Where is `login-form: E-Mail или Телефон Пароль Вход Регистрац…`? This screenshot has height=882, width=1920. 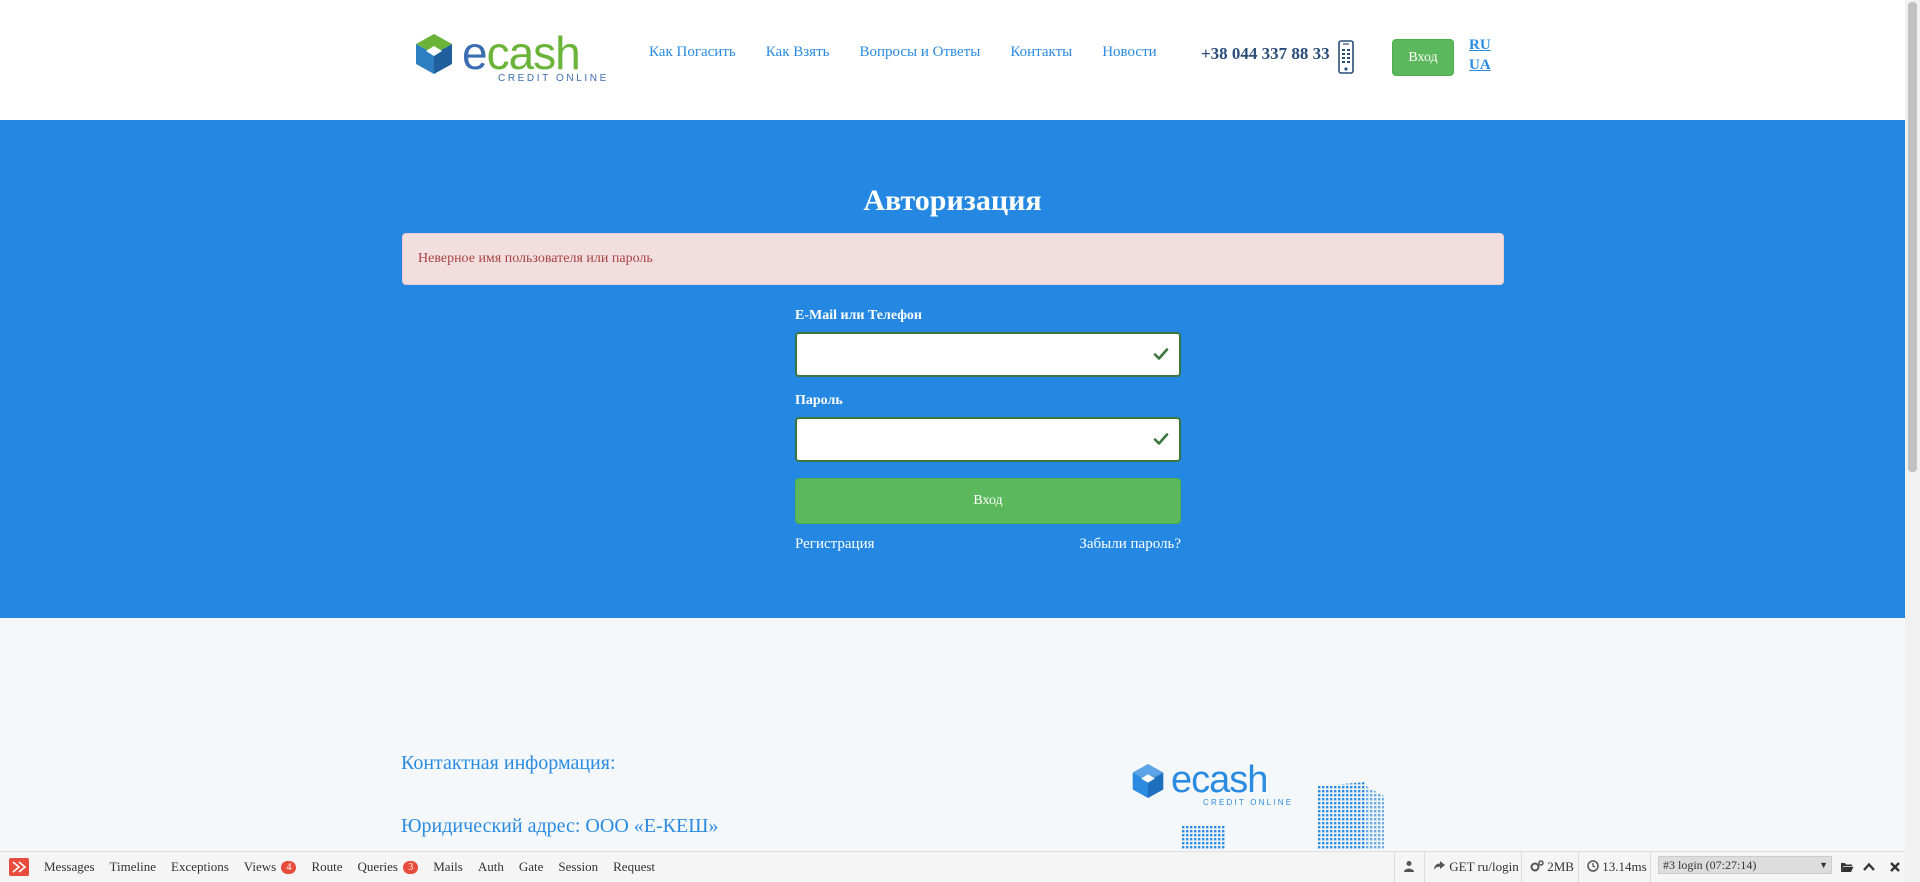
login-form: E-Mail или Телефон Пароль Вход Регистрац… is located at coordinates (988, 432).